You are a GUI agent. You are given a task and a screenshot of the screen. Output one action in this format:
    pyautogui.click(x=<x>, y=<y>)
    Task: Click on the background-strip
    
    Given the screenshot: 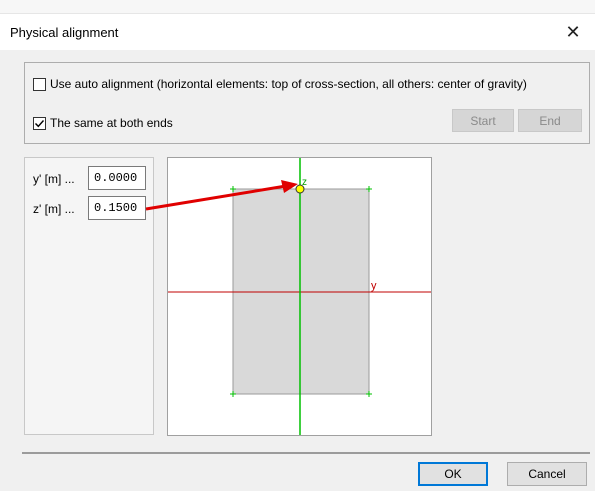 What is the action you would take?
    pyautogui.click(x=297, y=7)
    